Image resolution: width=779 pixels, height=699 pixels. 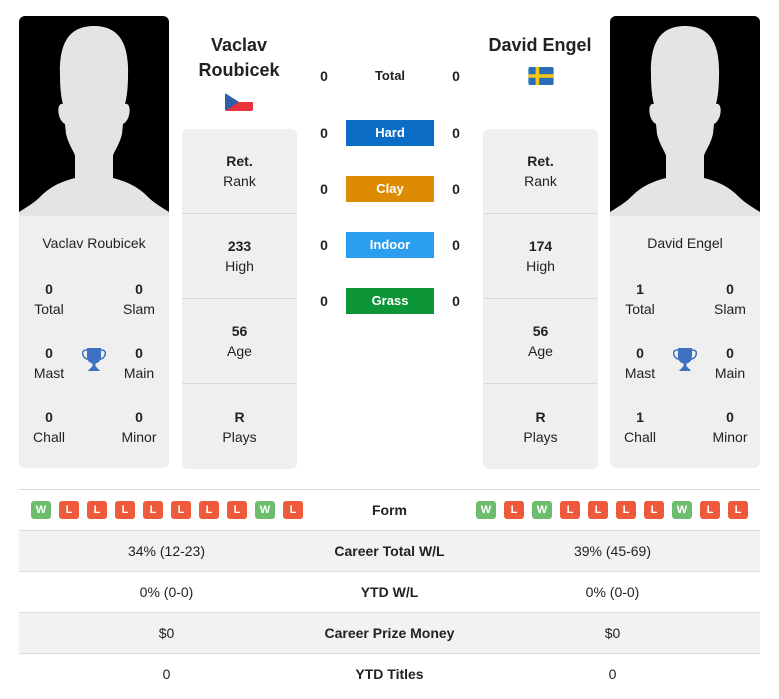 What do you see at coordinates (456, 189) in the screenshot?
I see `h2h-clay-p2: 0` at bounding box center [456, 189].